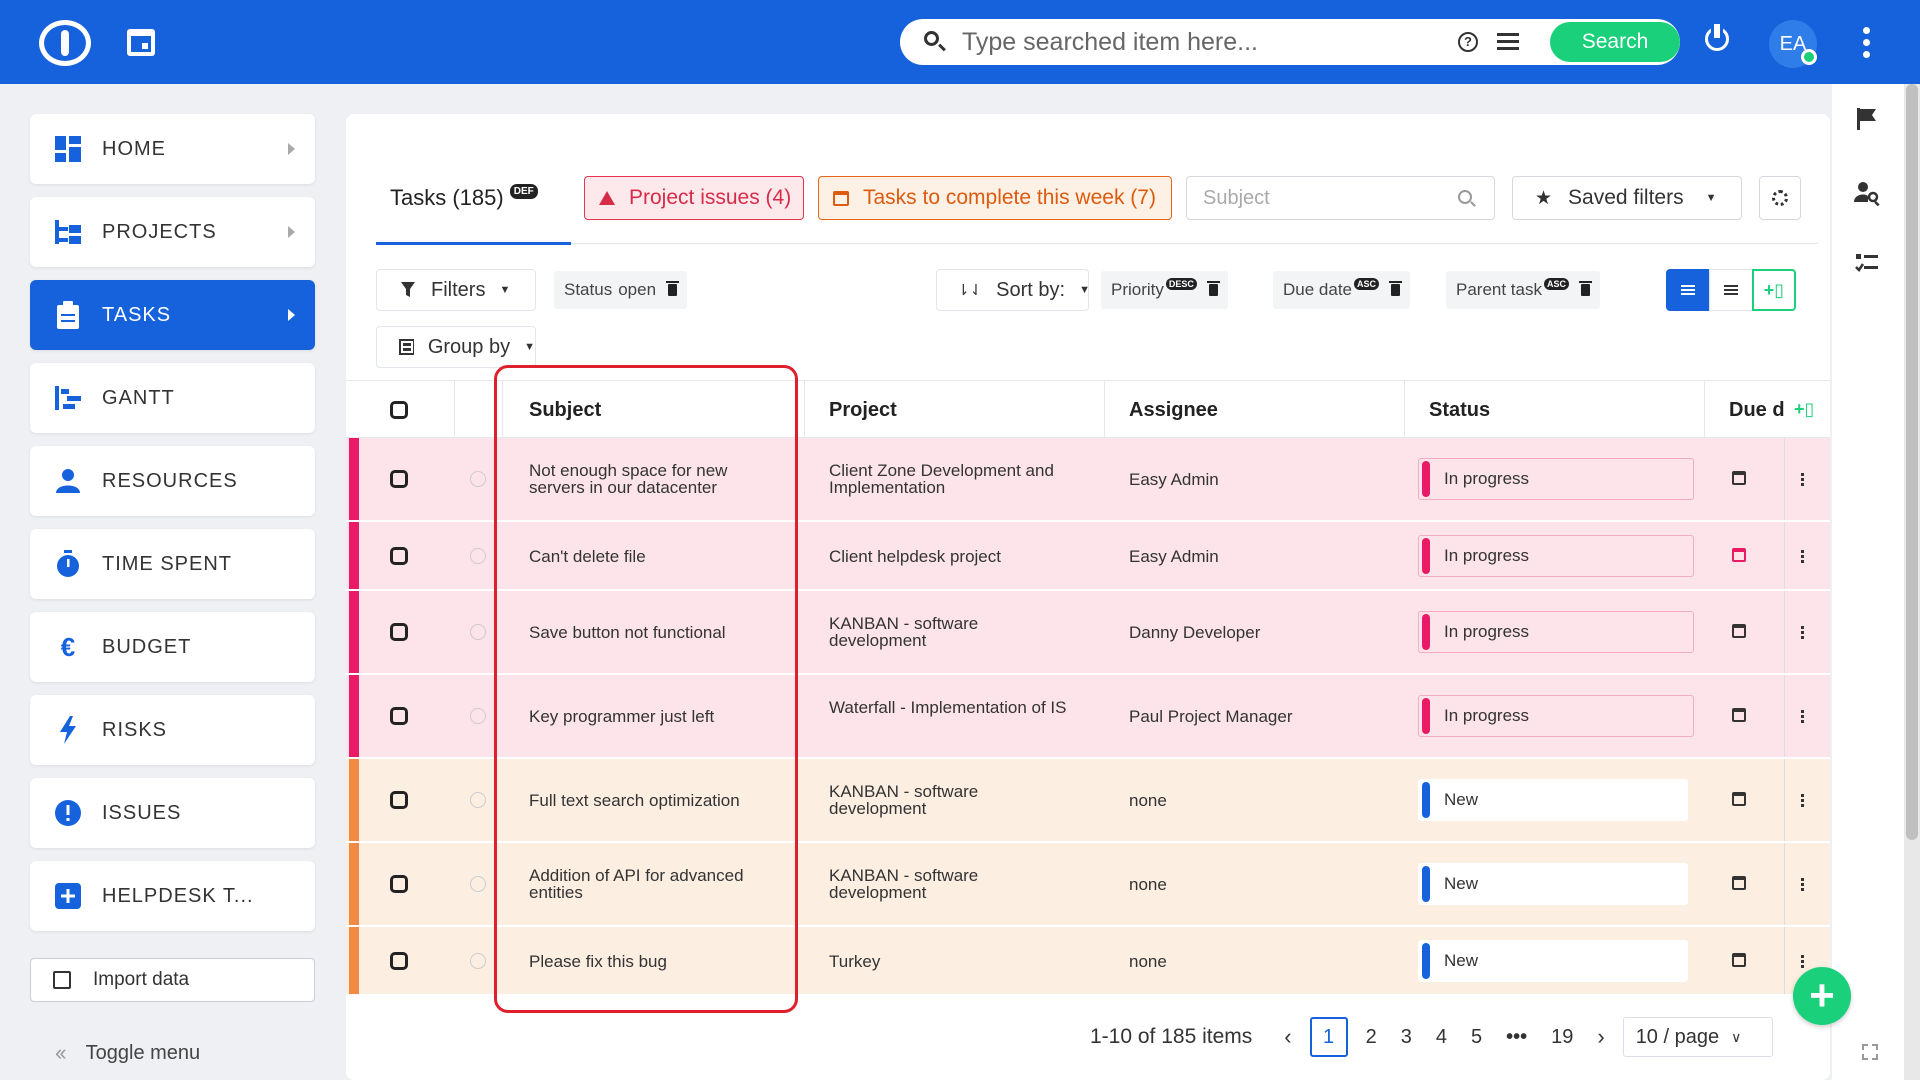 This screenshot has width=1920, height=1080. What do you see at coordinates (172, 980) in the screenshot?
I see `import-data-button: Import data` at bounding box center [172, 980].